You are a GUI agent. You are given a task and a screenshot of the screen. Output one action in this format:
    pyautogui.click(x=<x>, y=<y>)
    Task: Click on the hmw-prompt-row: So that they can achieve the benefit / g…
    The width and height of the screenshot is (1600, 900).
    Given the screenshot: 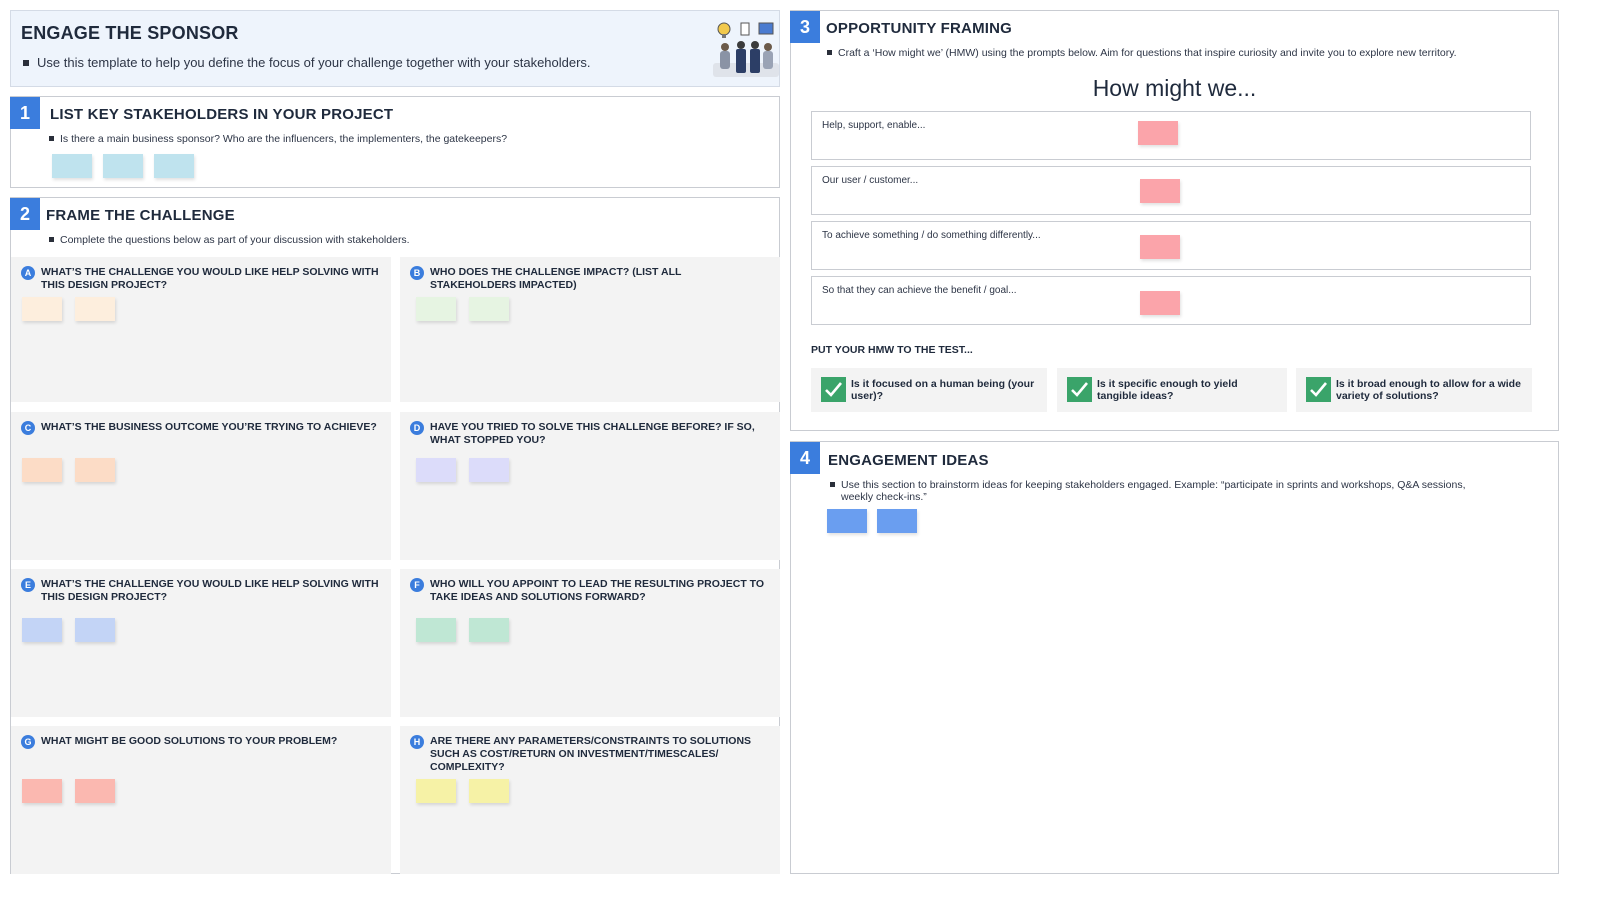 What is the action you would take?
    pyautogui.click(x=1171, y=300)
    